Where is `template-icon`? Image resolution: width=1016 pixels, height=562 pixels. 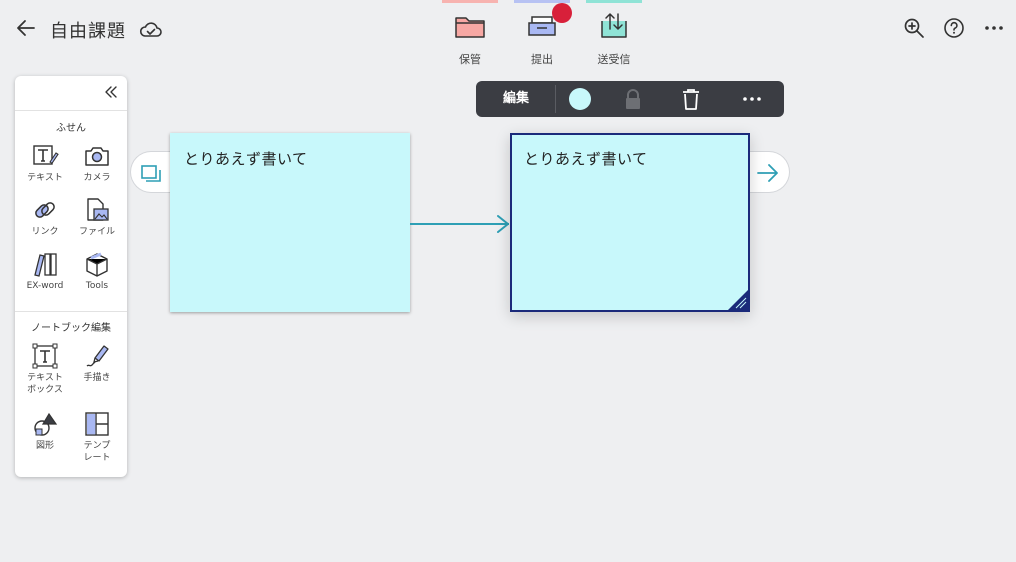
template-icon is located at coordinates (97, 424).